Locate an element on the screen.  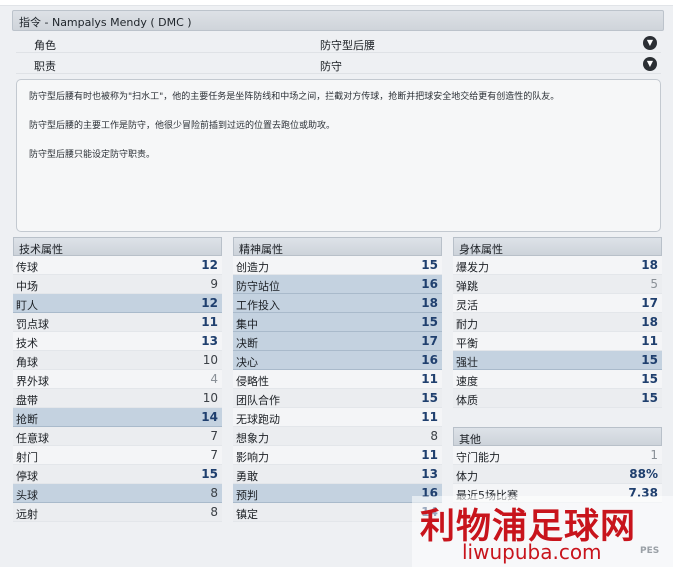
attribute-row: 集中 15 is located at coordinates (337, 322).